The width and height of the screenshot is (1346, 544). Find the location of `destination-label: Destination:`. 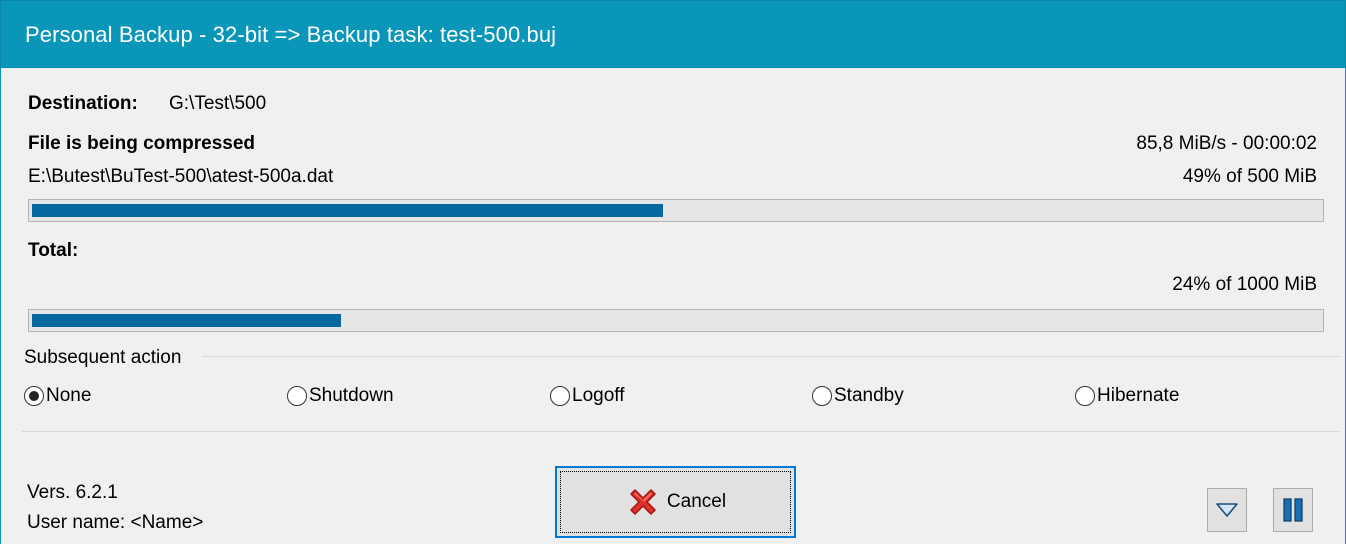

destination-label: Destination: is located at coordinates (83, 103).